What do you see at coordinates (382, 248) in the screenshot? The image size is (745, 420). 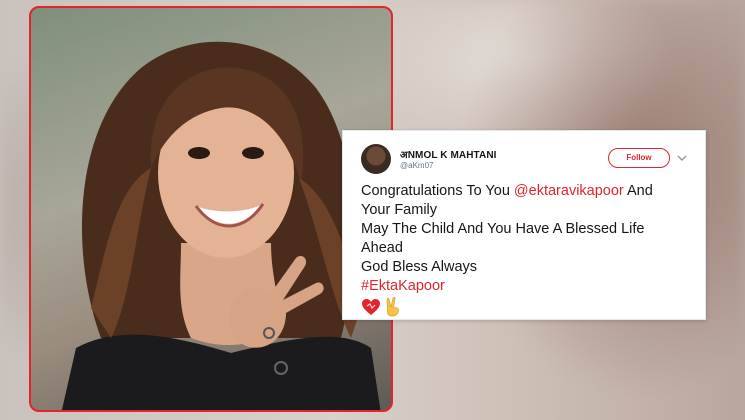 I see `tweet-line: Ahead` at bounding box center [382, 248].